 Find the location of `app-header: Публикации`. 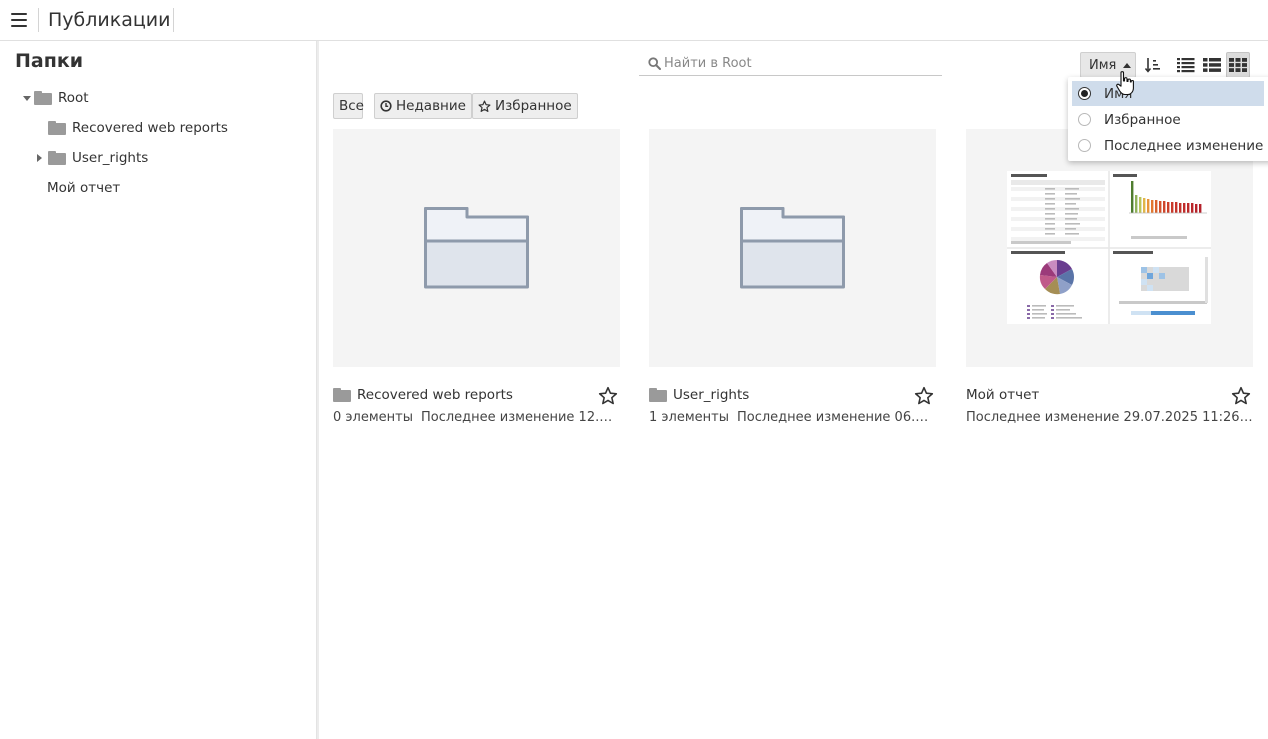

app-header: Публикации is located at coordinates (634, 20).